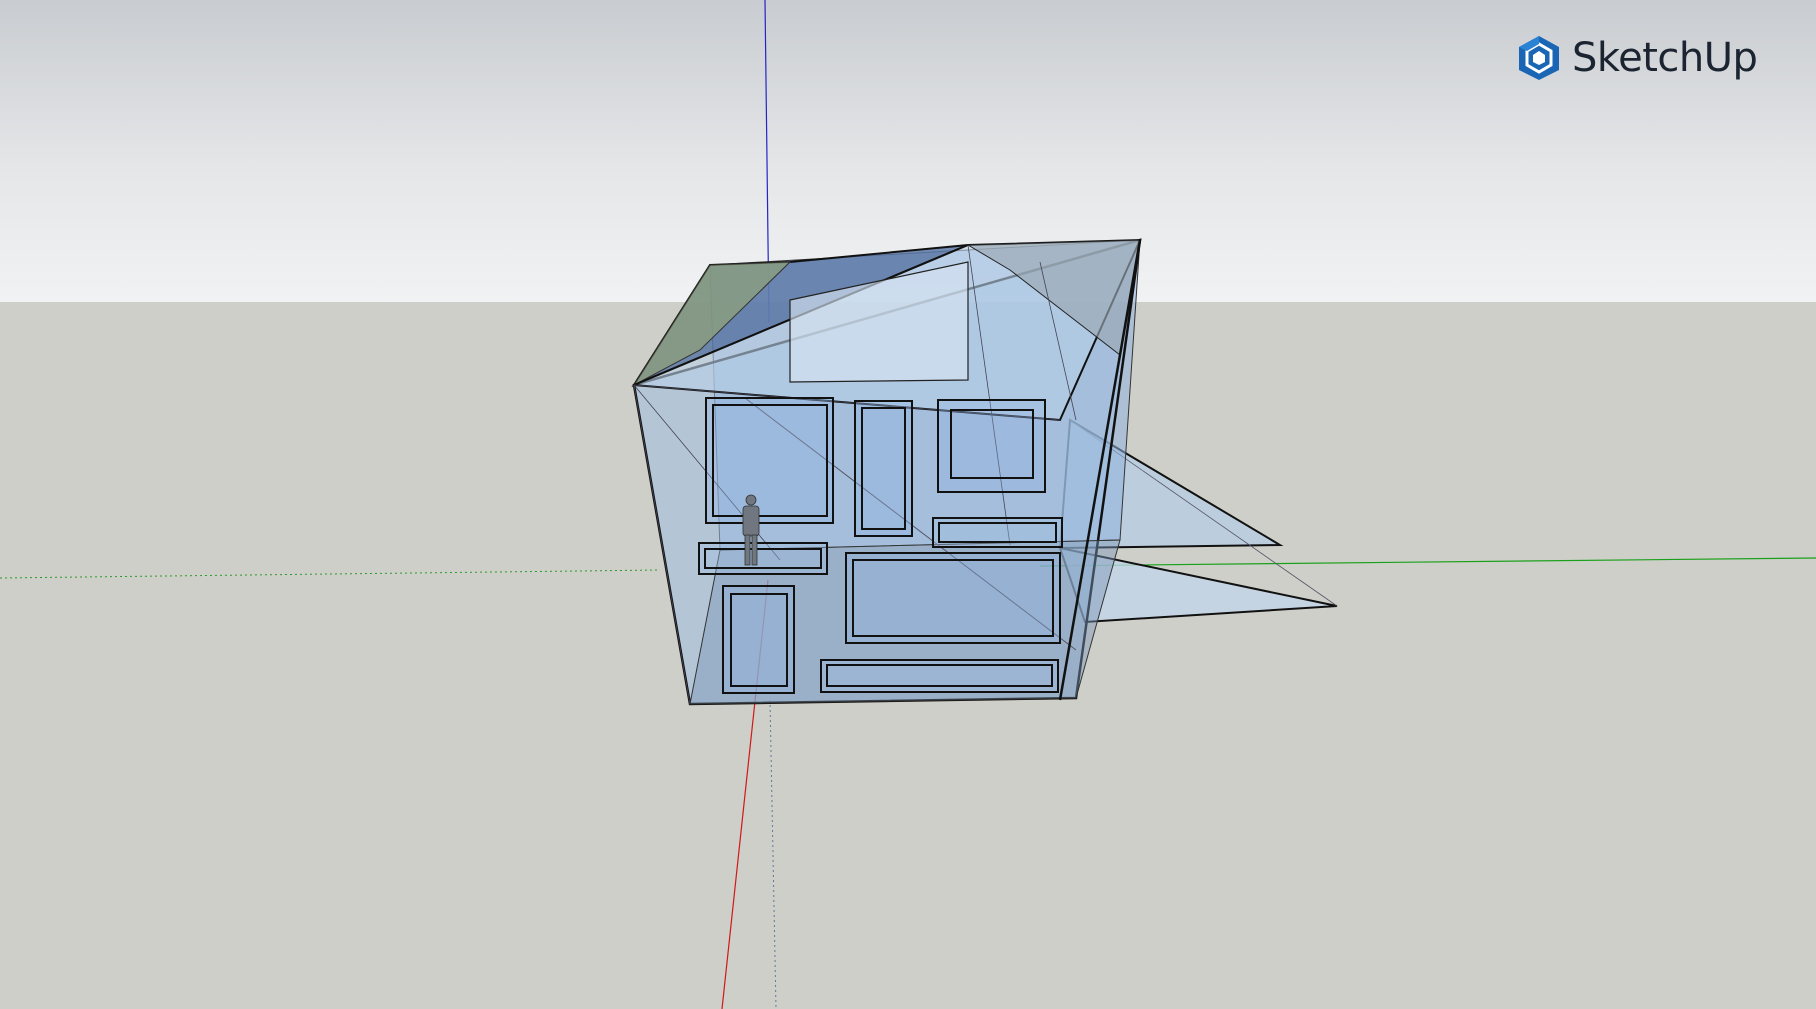  Describe the element at coordinates (953, 598) in the screenshot. I see `opening-large-middle` at that location.